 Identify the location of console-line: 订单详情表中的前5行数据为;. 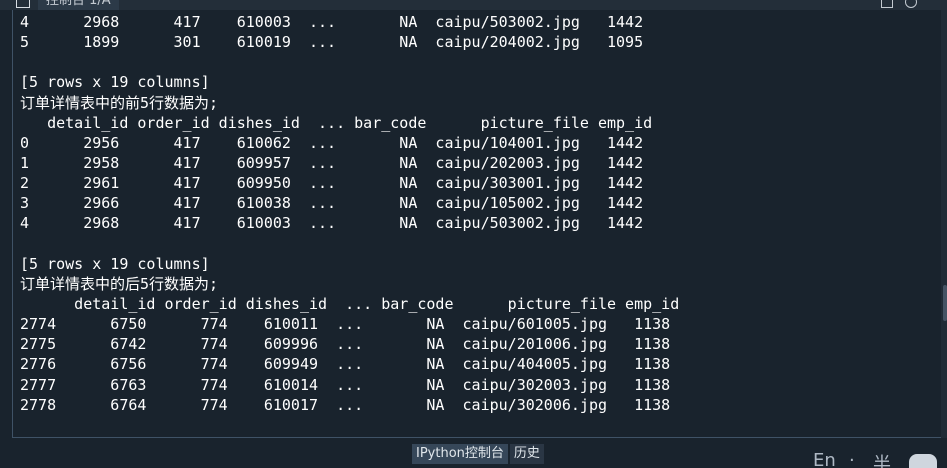
(119, 102).